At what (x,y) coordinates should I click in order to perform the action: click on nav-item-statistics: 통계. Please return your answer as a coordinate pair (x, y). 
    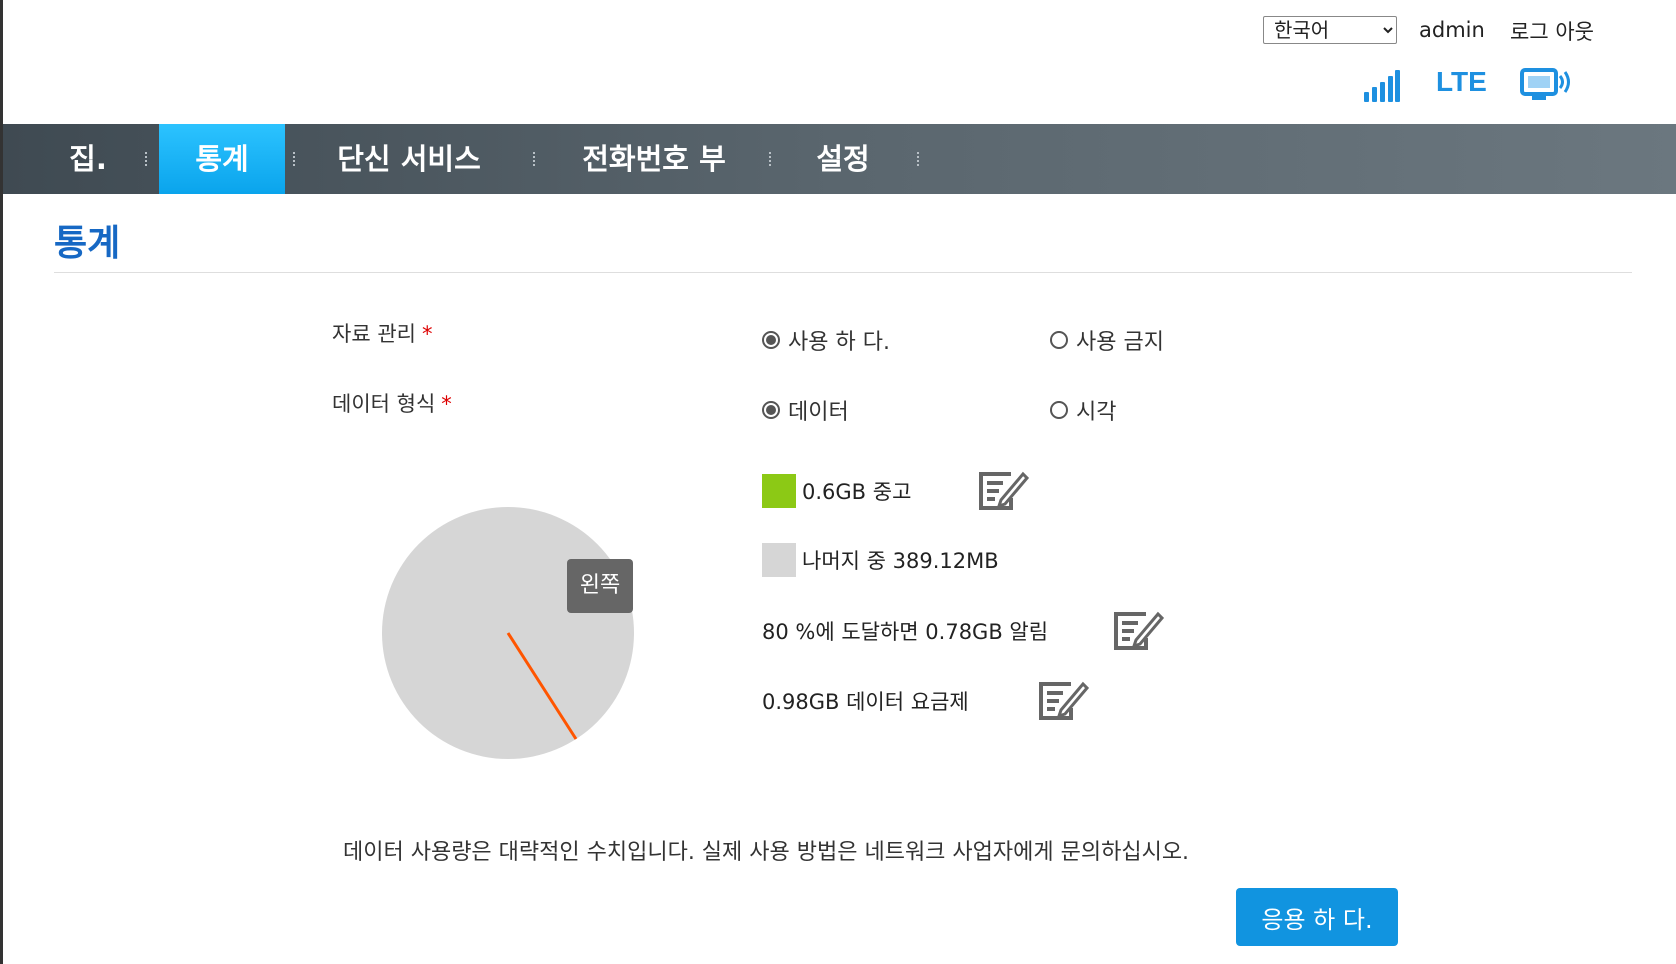
    Looking at the image, I should click on (222, 159).